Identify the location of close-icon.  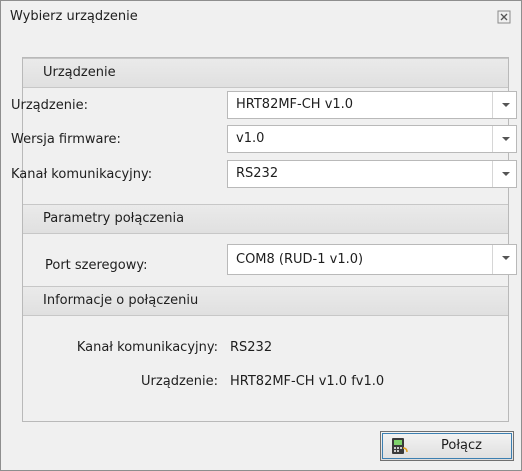
(504, 17).